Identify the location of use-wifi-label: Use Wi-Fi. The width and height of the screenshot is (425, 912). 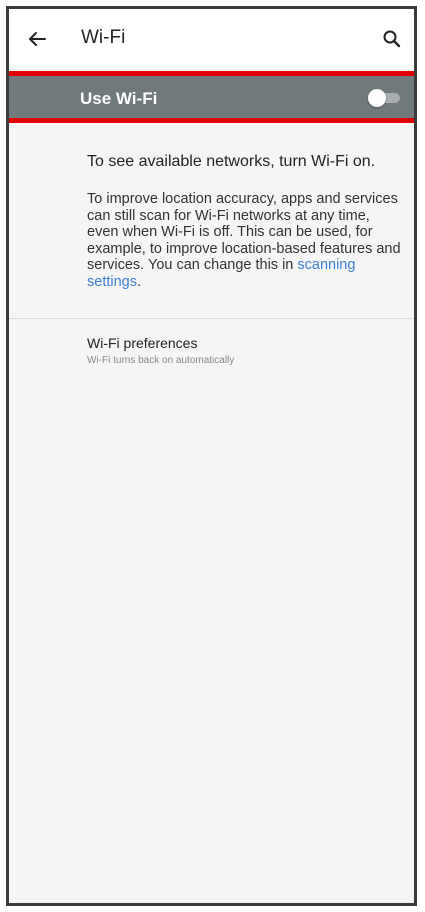
(119, 98).